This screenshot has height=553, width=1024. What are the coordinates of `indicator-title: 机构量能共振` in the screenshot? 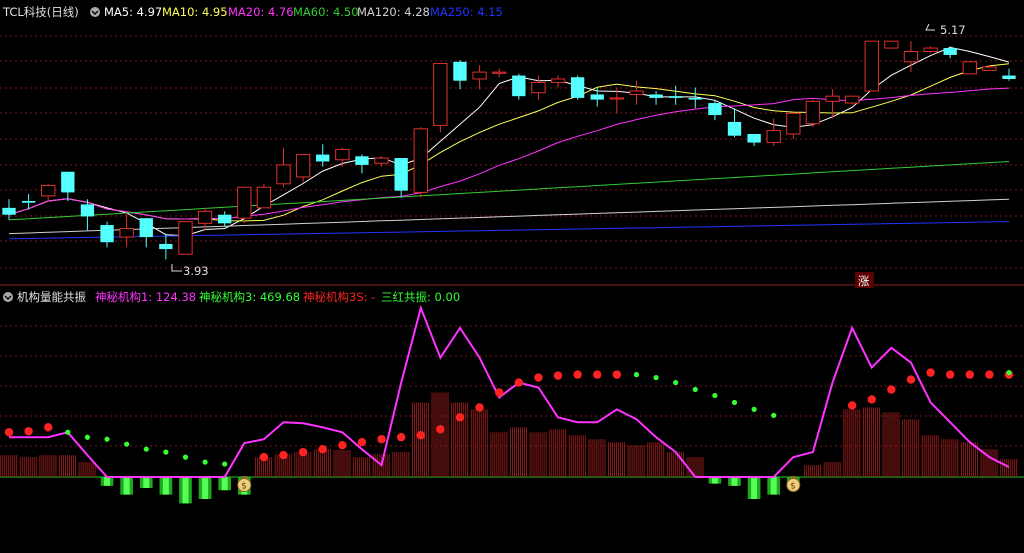 It's located at (51, 297).